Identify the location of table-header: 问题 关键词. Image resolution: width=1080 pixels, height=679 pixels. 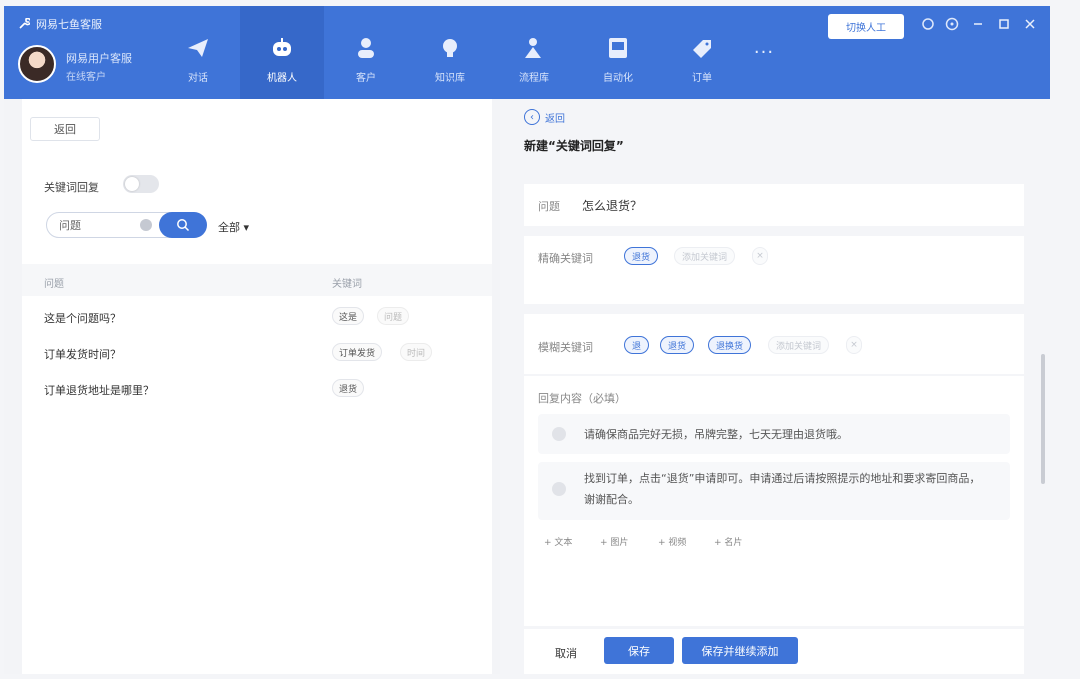
(257, 280).